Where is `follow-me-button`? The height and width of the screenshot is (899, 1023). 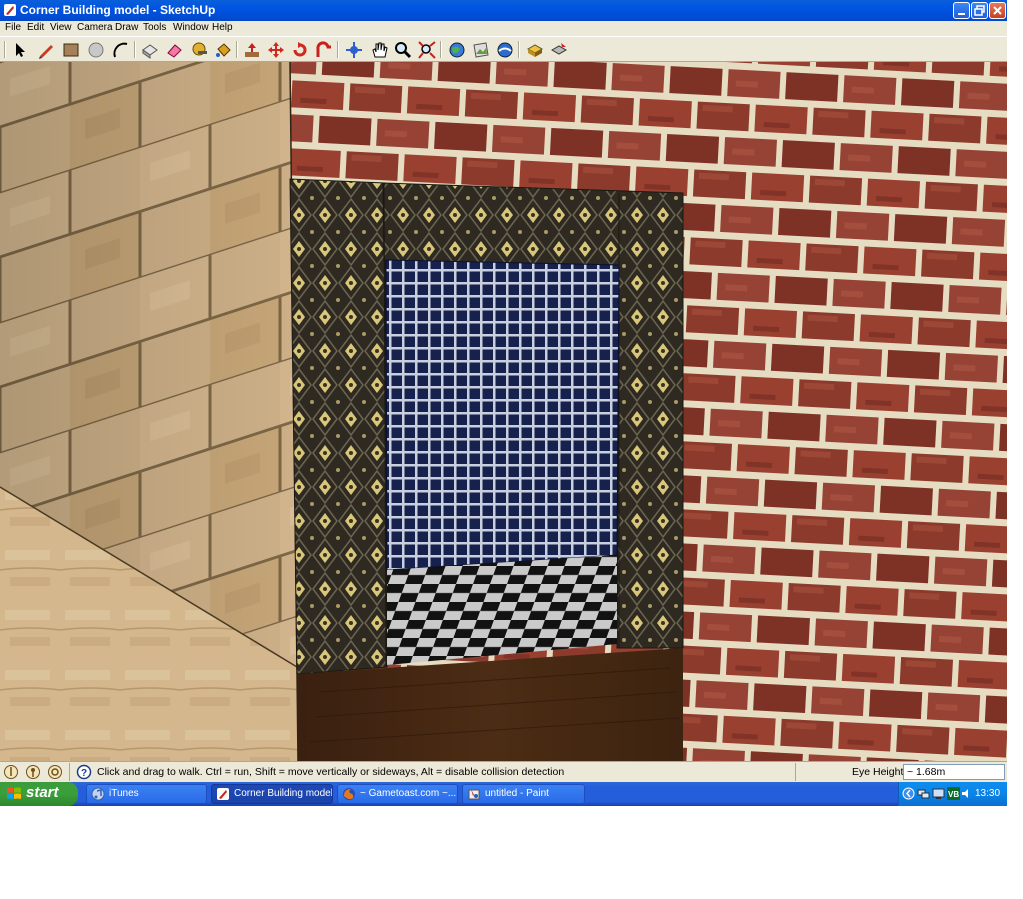 follow-me-button is located at coordinates (324, 49).